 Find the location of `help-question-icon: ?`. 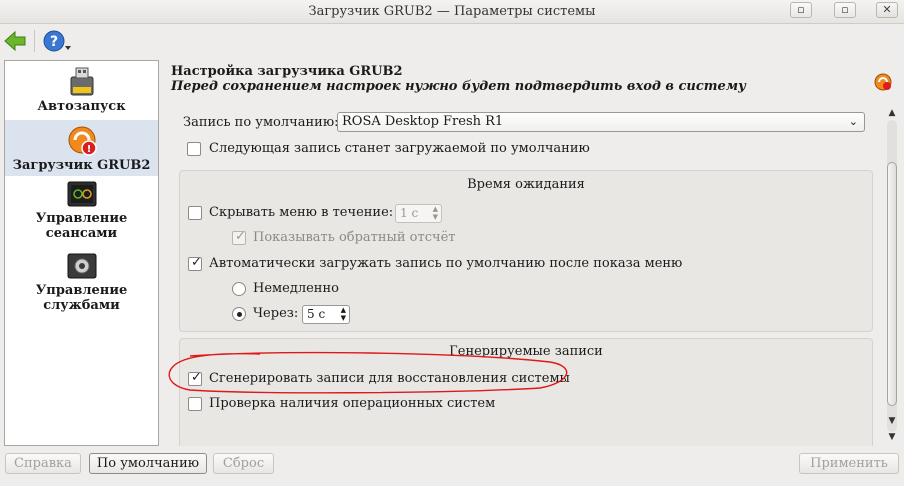

help-question-icon: ? is located at coordinates (57, 41).